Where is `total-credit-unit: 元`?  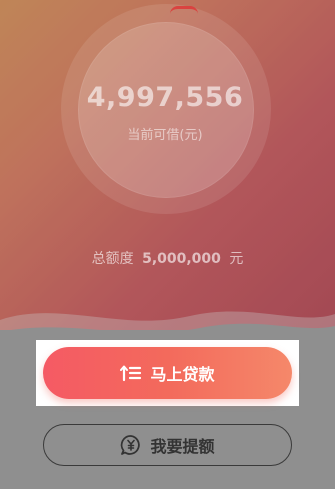
total-credit-unit: 元 is located at coordinates (236, 259).